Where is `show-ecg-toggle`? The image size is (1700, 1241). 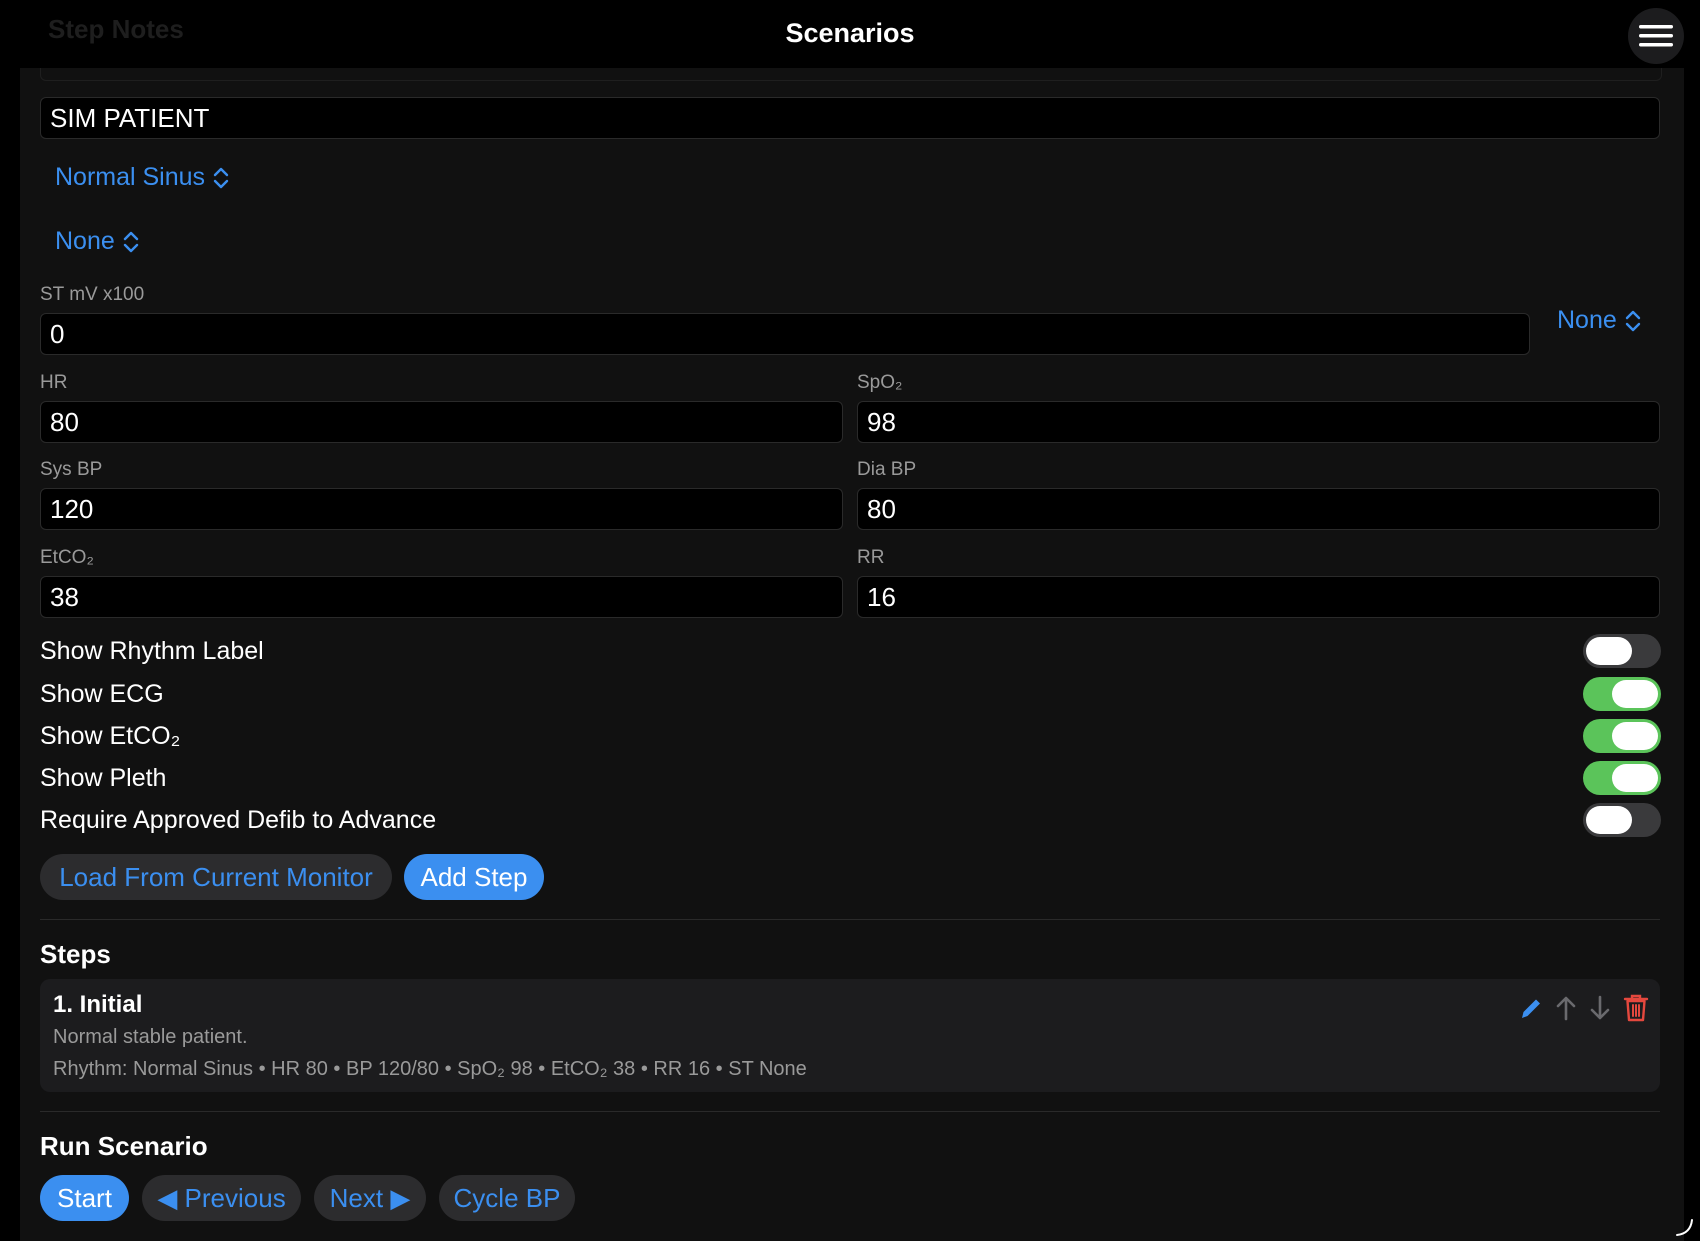 show-ecg-toggle is located at coordinates (1622, 694).